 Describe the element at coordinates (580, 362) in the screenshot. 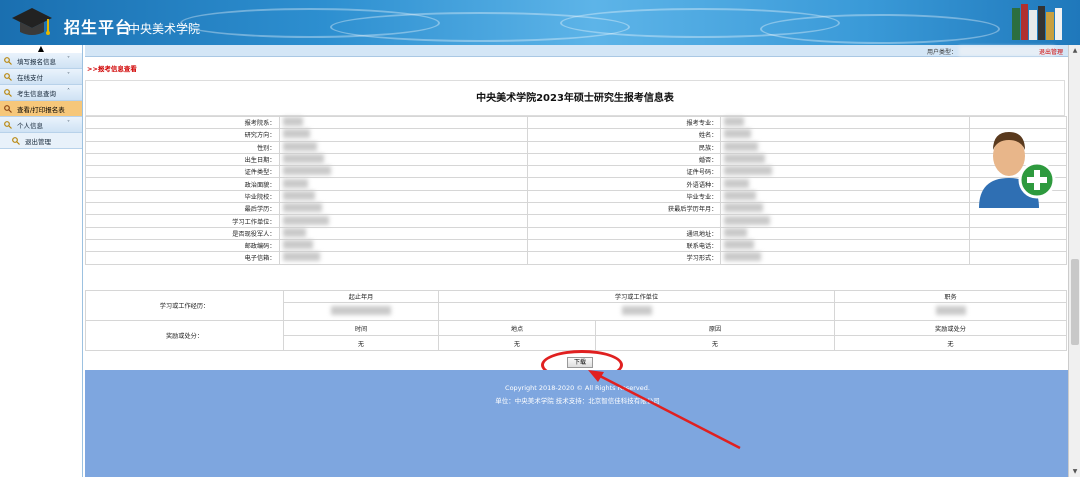

I see `download-button: 下载` at that location.